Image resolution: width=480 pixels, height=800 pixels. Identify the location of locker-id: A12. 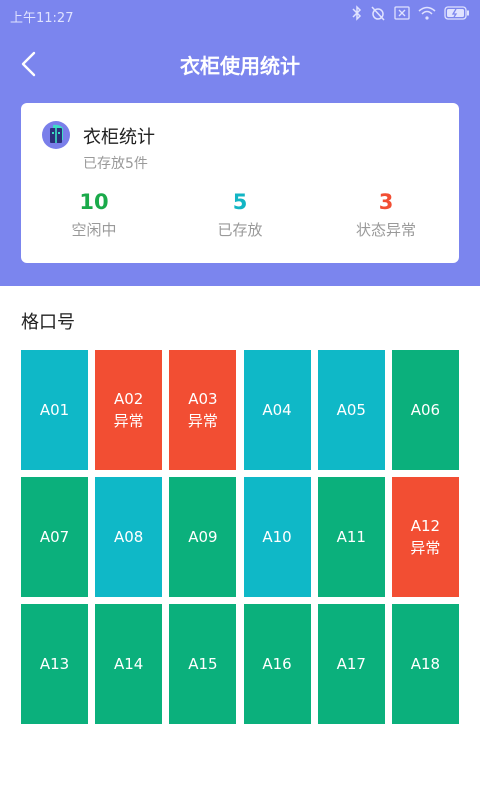
(425, 526).